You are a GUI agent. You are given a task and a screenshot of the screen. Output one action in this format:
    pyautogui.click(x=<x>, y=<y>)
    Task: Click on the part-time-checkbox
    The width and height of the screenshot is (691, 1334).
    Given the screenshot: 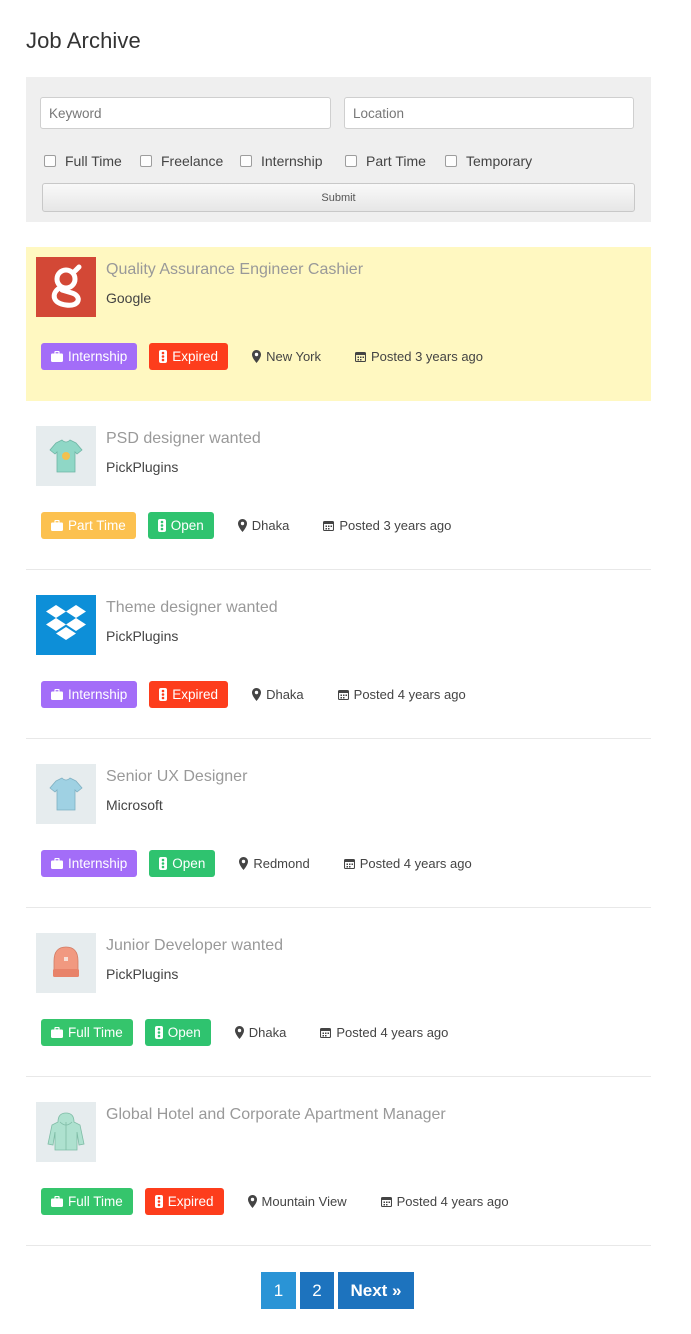 What is the action you would take?
    pyautogui.click(x=351, y=161)
    